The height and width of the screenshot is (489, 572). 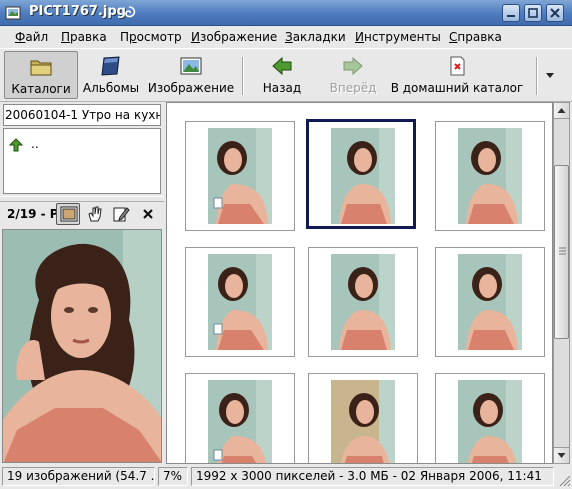 I want to click on fit-image-icon, so click(x=69, y=214).